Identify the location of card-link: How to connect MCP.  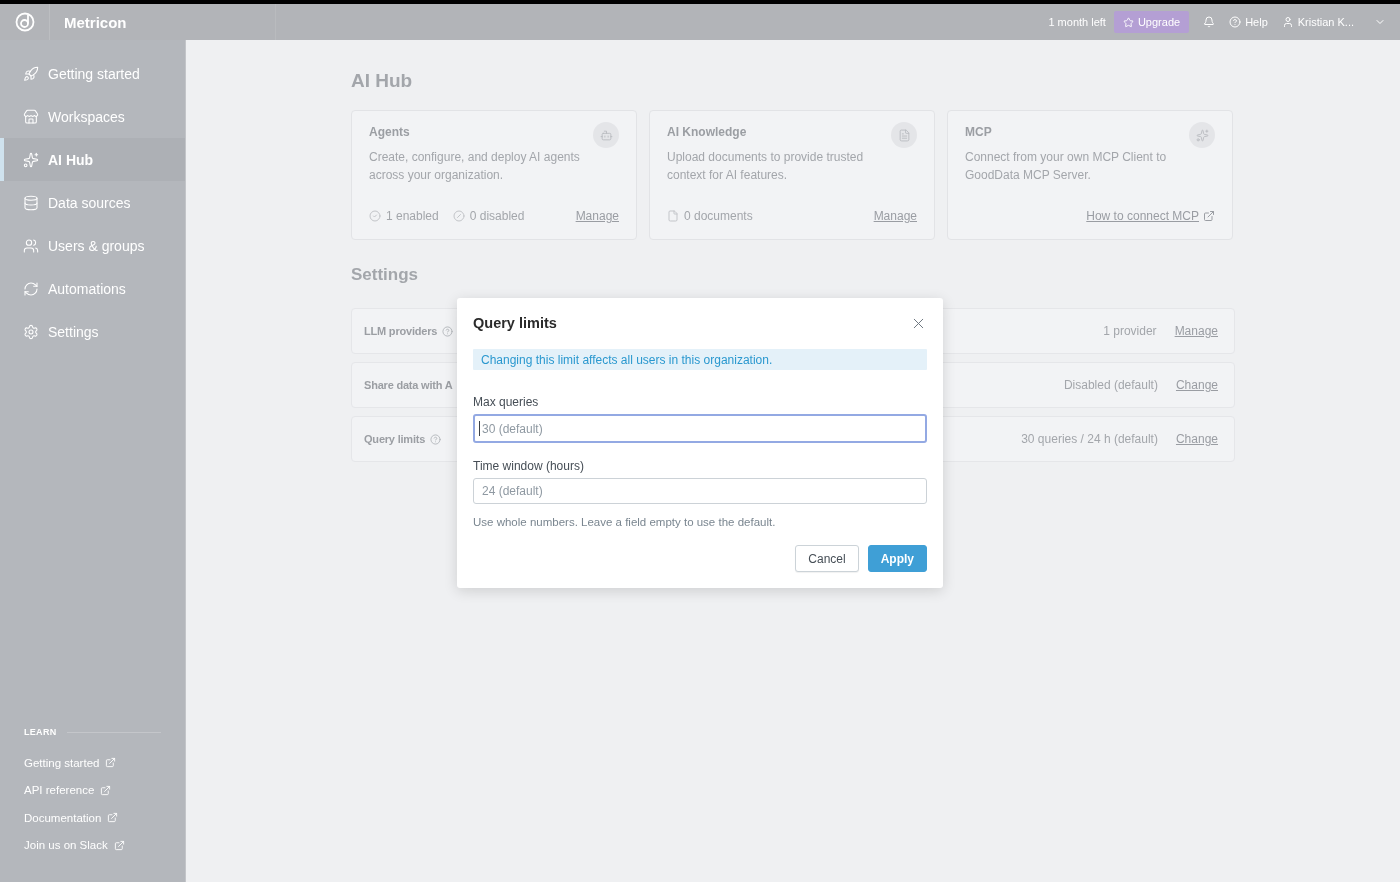
(1150, 216).